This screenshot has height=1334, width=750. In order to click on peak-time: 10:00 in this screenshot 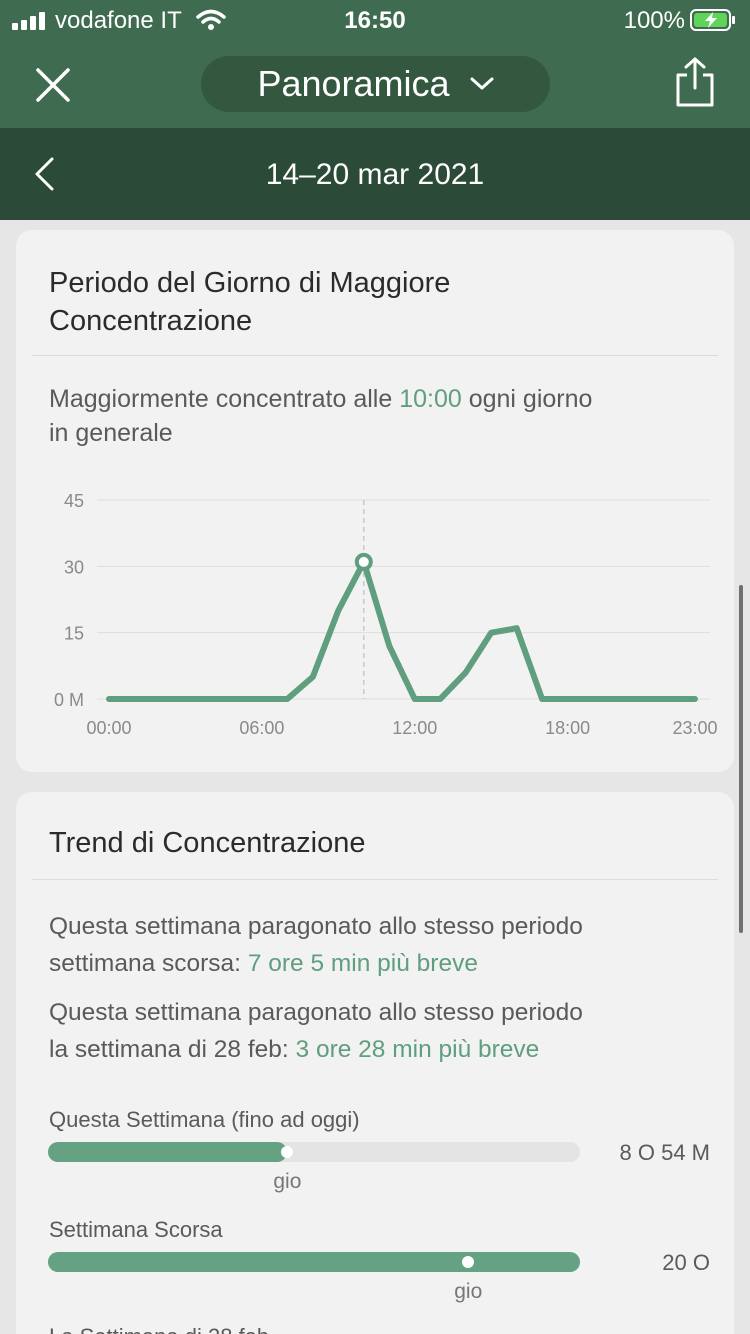, I will do `click(430, 399)`.